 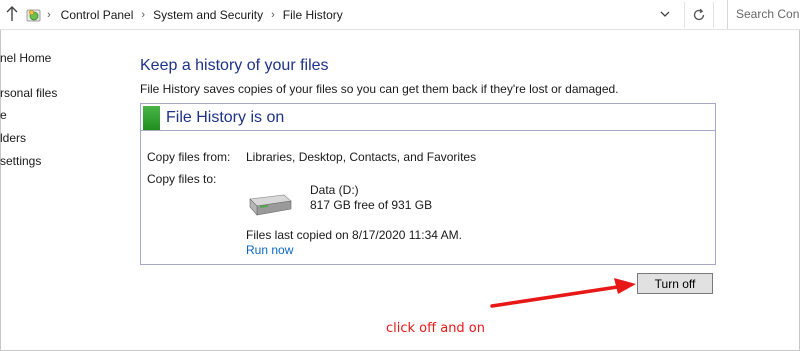 What do you see at coordinates (97, 15) in the screenshot?
I see `breadcrumb-control-panel: Control Panel` at bounding box center [97, 15].